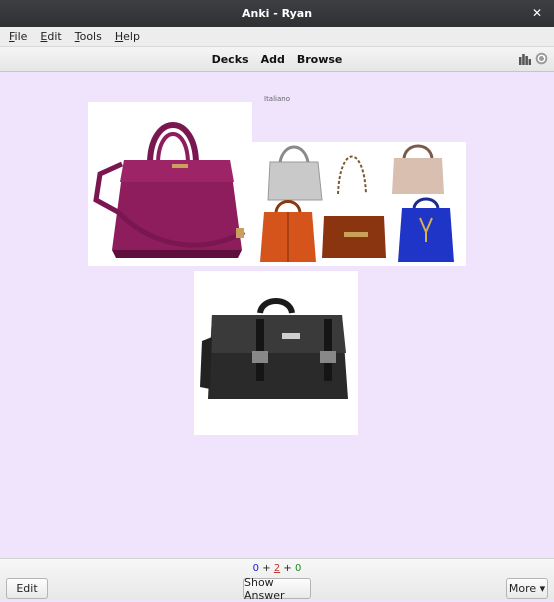  I want to click on more-button: More ▾, so click(527, 588).